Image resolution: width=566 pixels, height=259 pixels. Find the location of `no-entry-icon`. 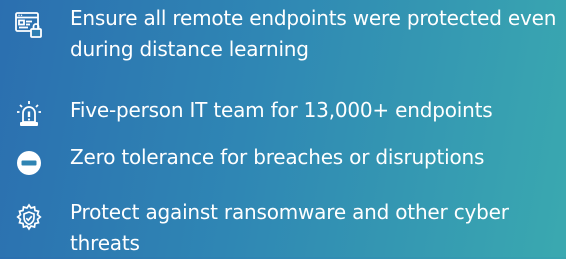

no-entry-icon is located at coordinates (29, 163).